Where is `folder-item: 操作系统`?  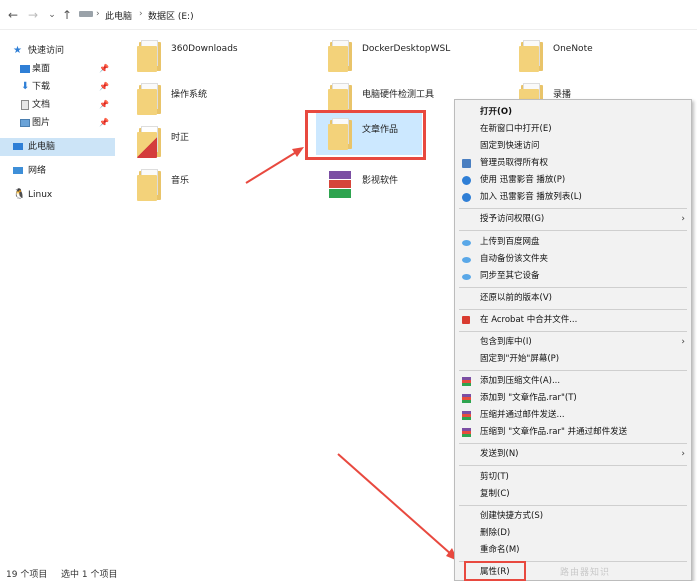
folder-item: 操作系统 is located at coordinates (212, 104).